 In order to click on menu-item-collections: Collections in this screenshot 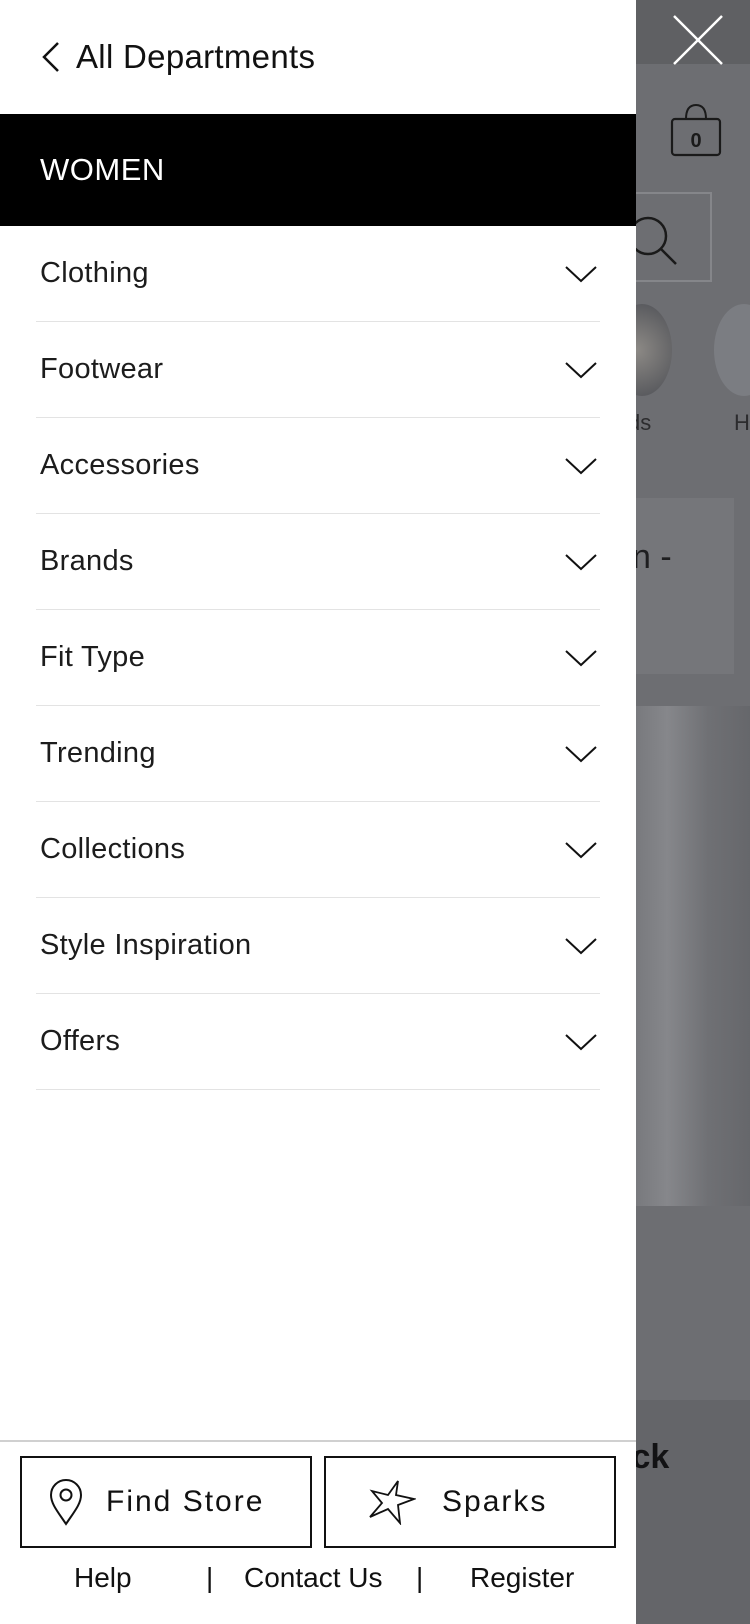, I will do `click(318, 850)`.